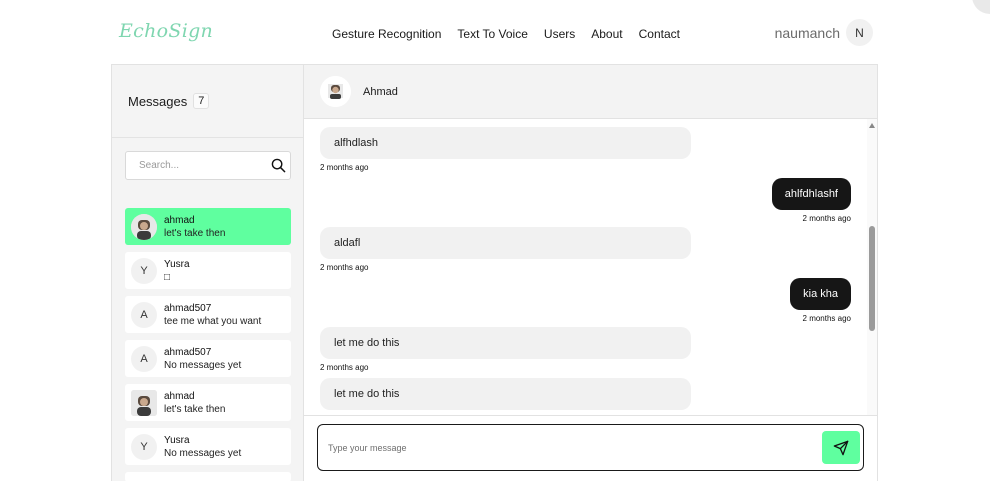 The width and height of the screenshot is (990, 481). I want to click on conversation-text: ahmad507 tee me what you want, so click(212, 315).